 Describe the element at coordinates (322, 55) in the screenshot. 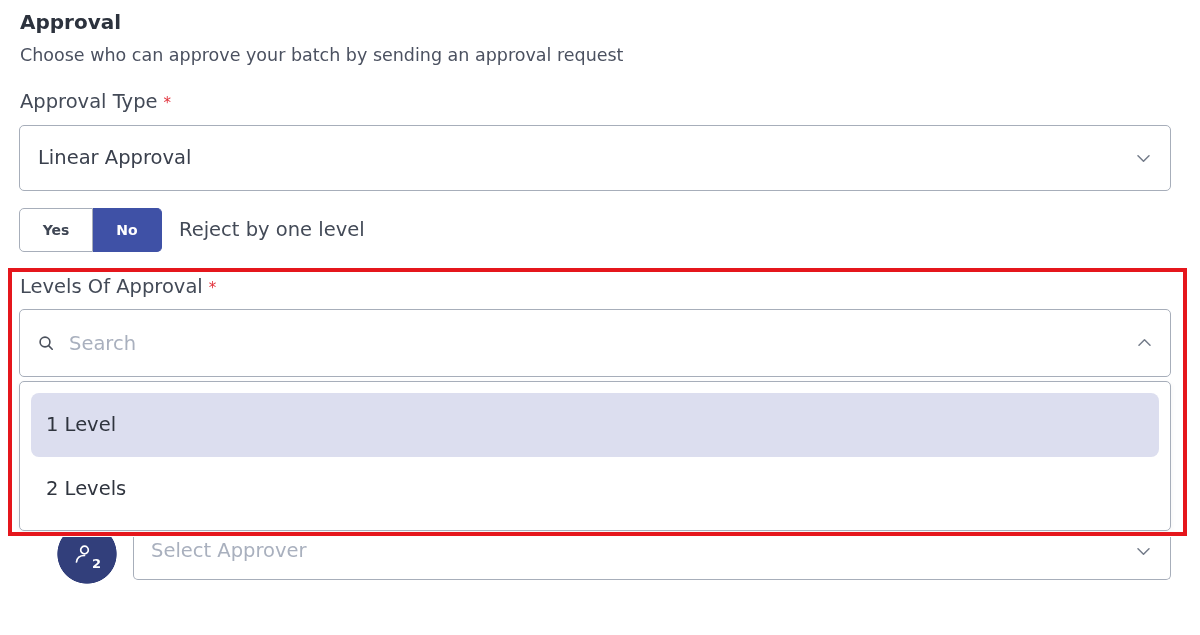

I see `section-description: Choose who can approve your batch by sending an approval request` at that location.